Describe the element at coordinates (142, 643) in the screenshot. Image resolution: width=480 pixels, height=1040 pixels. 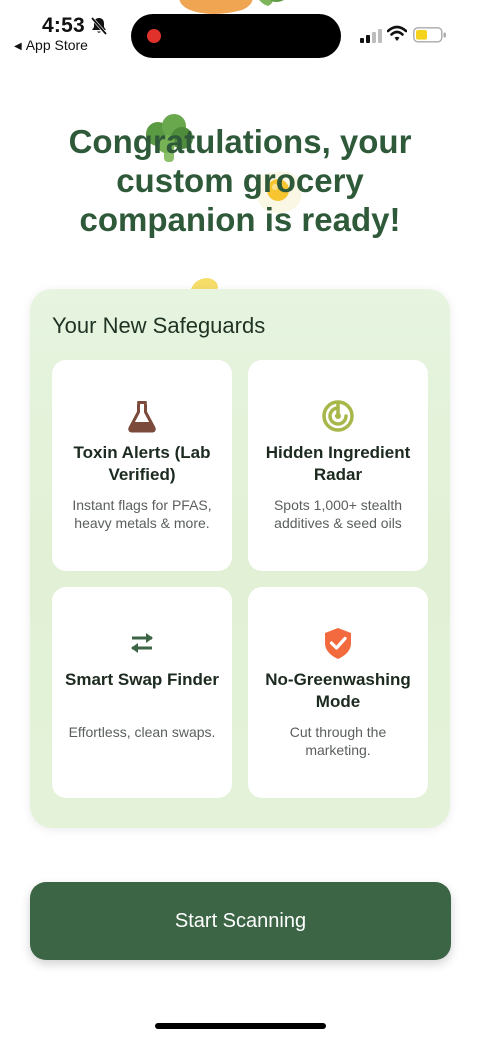
I see `swap-arrows-icon` at that location.